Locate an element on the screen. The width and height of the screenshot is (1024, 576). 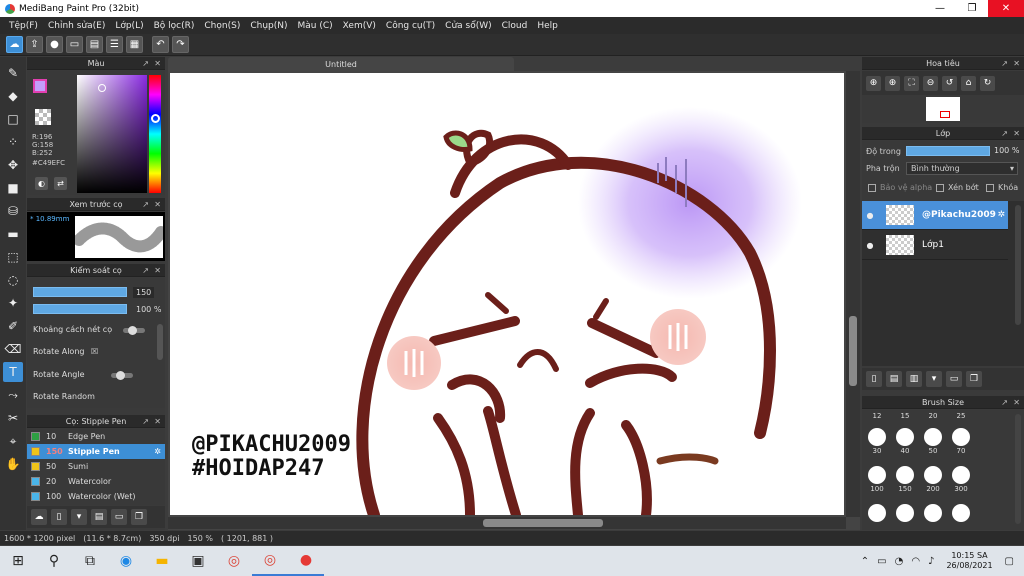
brush-size-option: 40 is located at coordinates (905, 442).